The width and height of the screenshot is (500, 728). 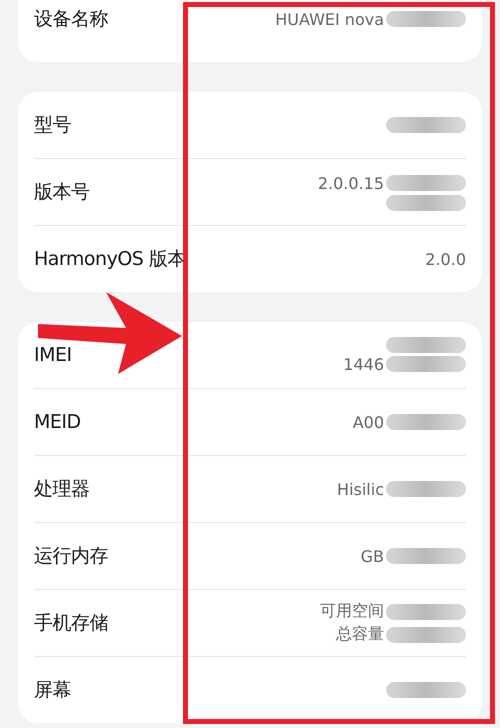 What do you see at coordinates (445, 259) in the screenshot?
I see `setting-value: 2.0.0` at bounding box center [445, 259].